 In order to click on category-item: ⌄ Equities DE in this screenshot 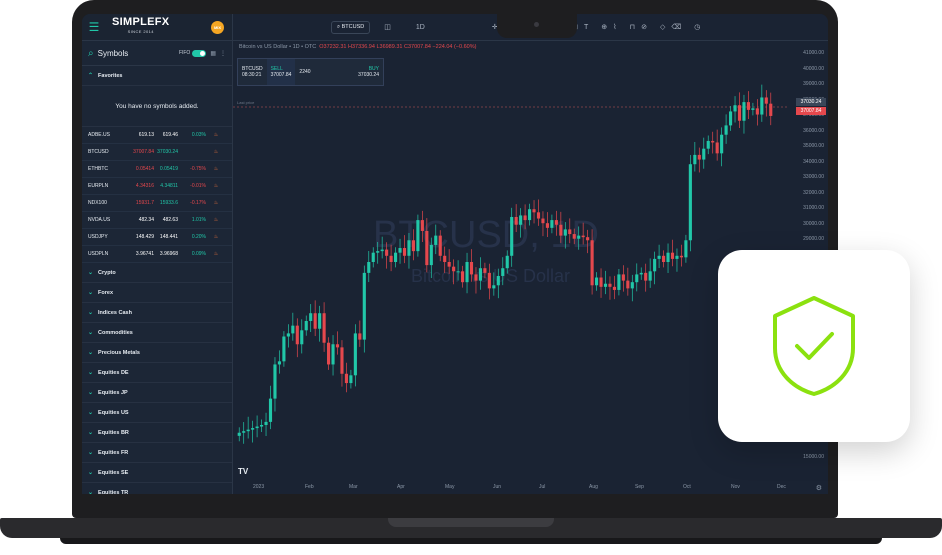, I will do `click(157, 373)`.